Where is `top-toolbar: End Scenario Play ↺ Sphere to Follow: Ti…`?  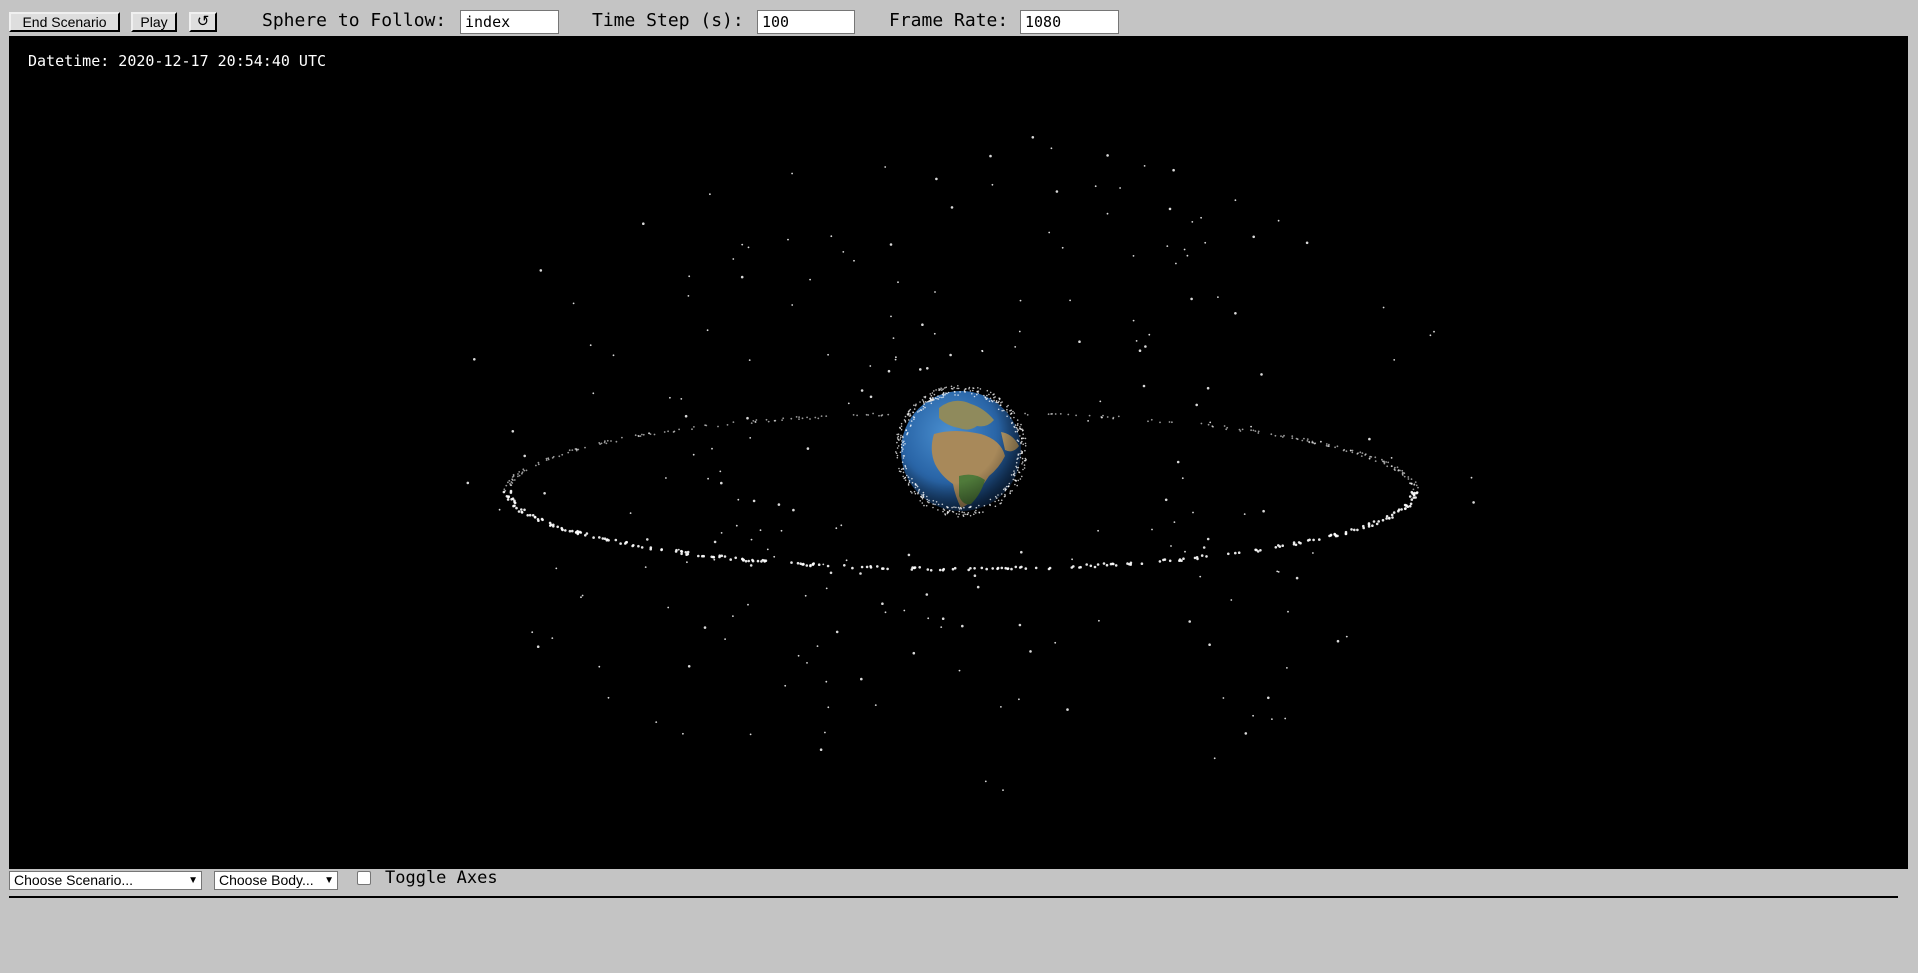
top-toolbar: End Scenario Play ↺ Sphere to Follow: Ti… is located at coordinates (959, 18).